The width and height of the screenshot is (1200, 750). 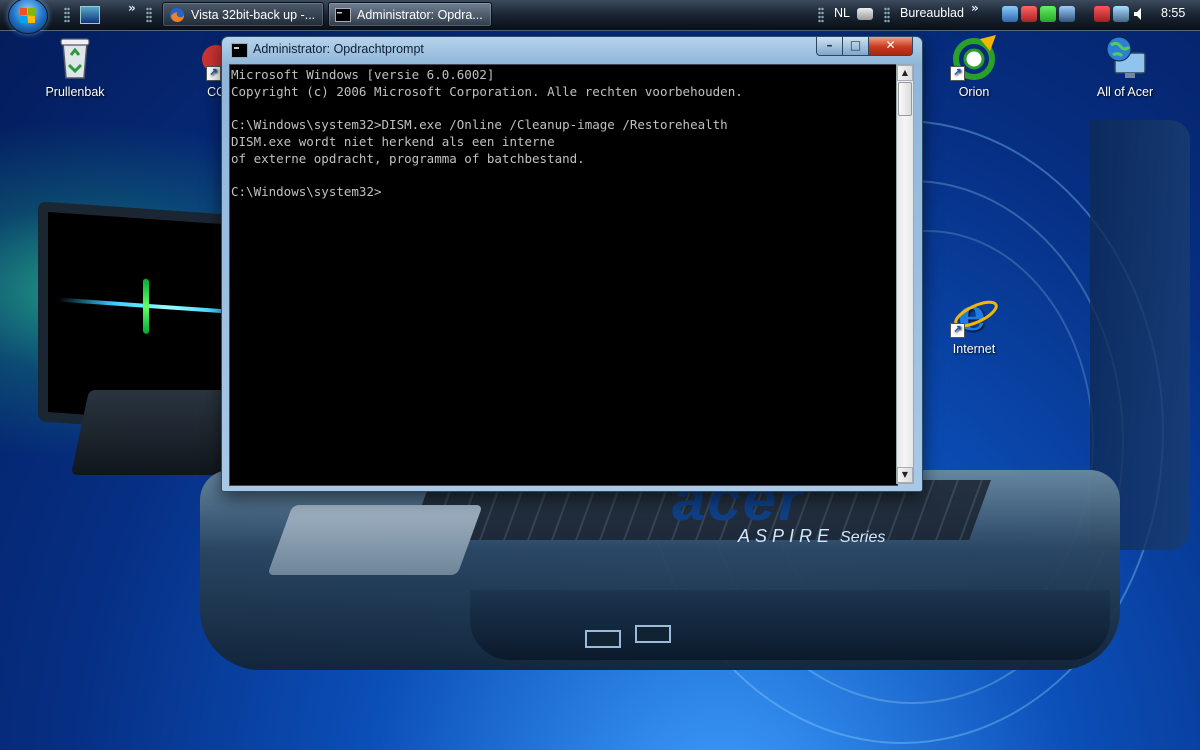 I want to click on minimize-button: –, so click(x=829, y=46).